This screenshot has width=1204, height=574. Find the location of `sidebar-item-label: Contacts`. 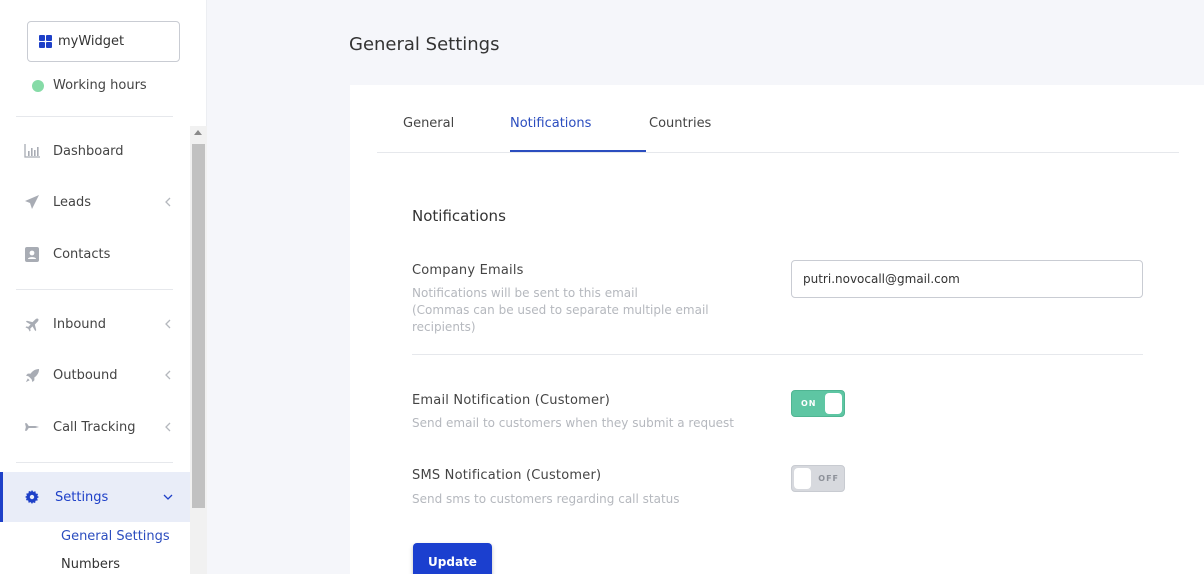

sidebar-item-label: Contacts is located at coordinates (82, 254).